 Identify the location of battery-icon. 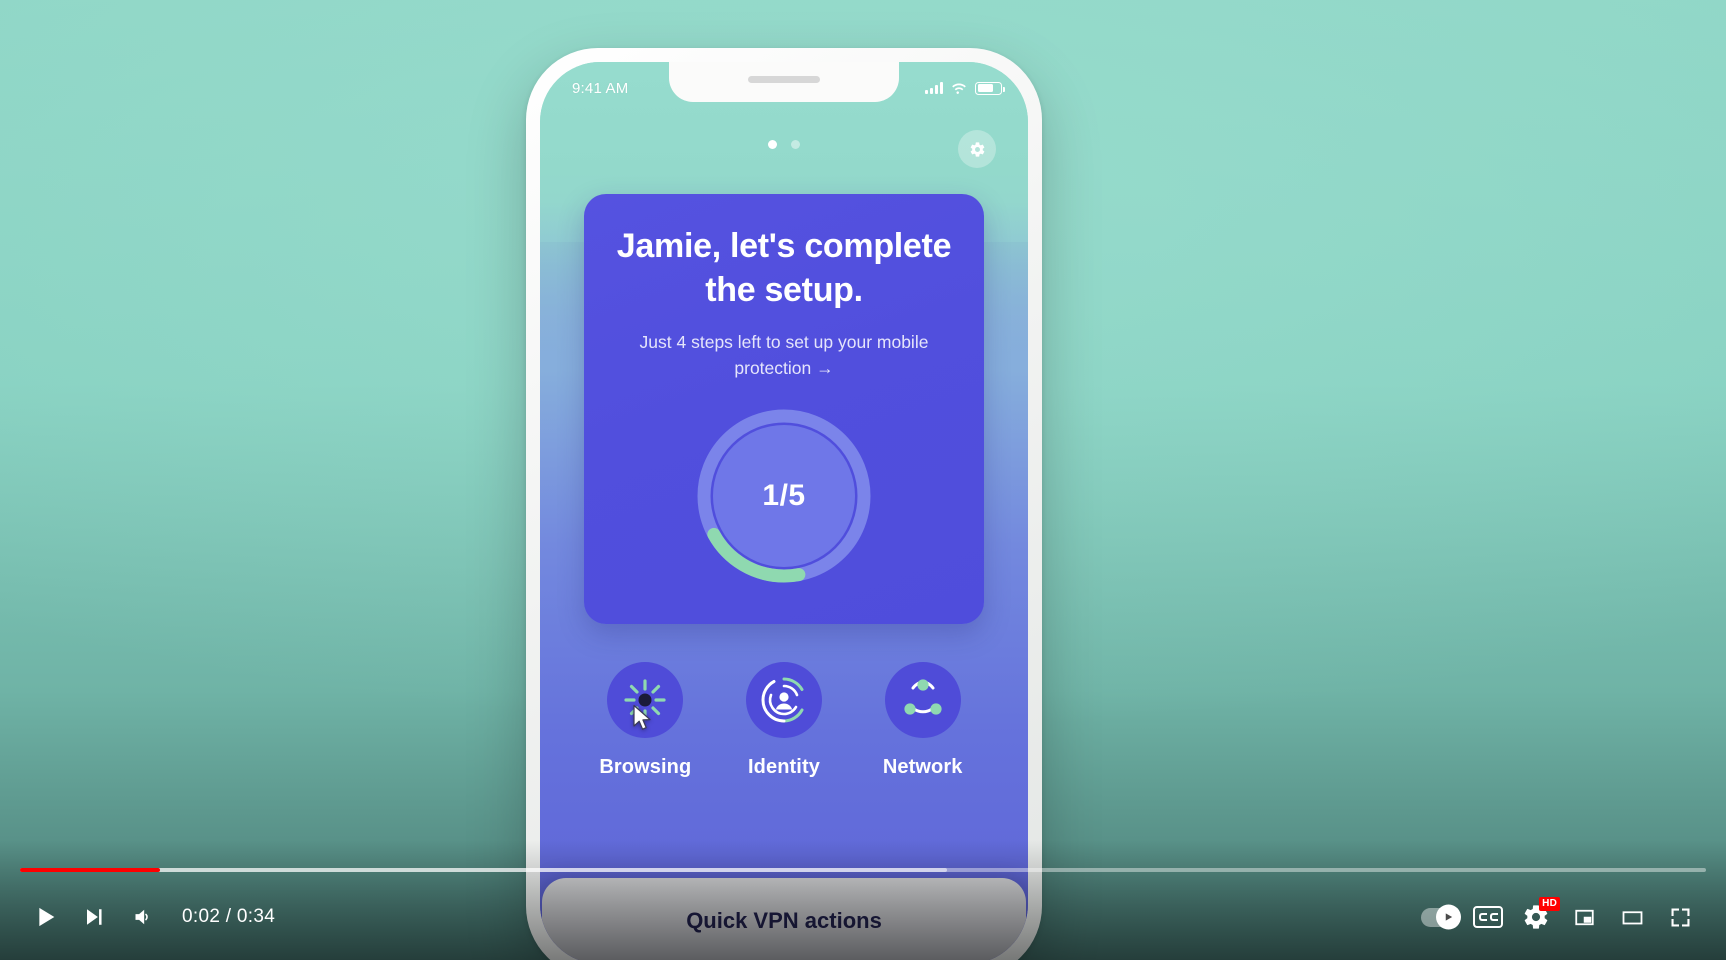
(990, 88).